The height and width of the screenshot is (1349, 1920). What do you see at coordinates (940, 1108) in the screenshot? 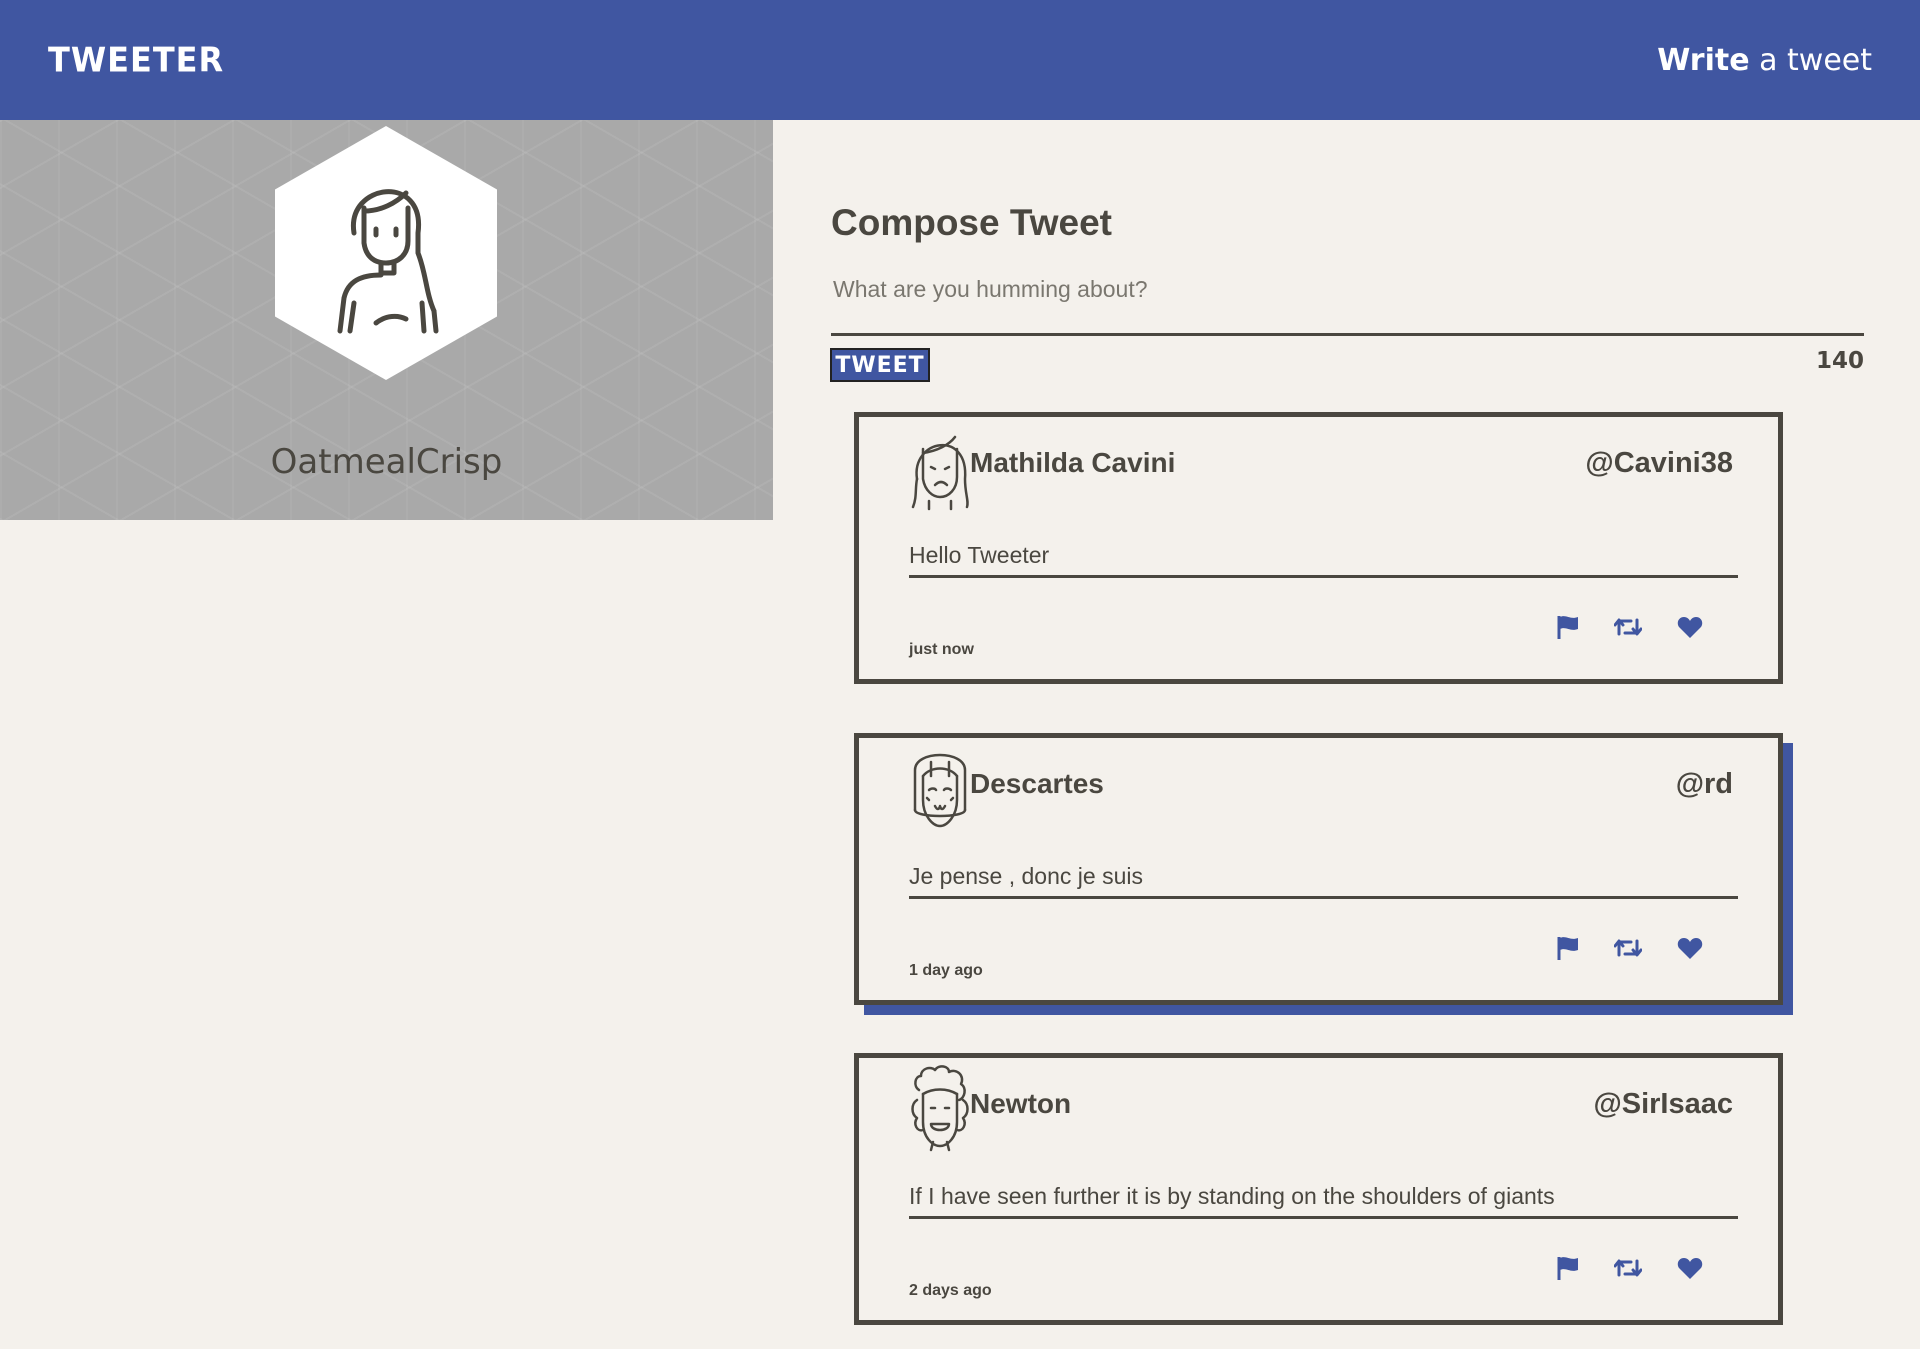
I see `curly-hair-avatar-icon` at bounding box center [940, 1108].